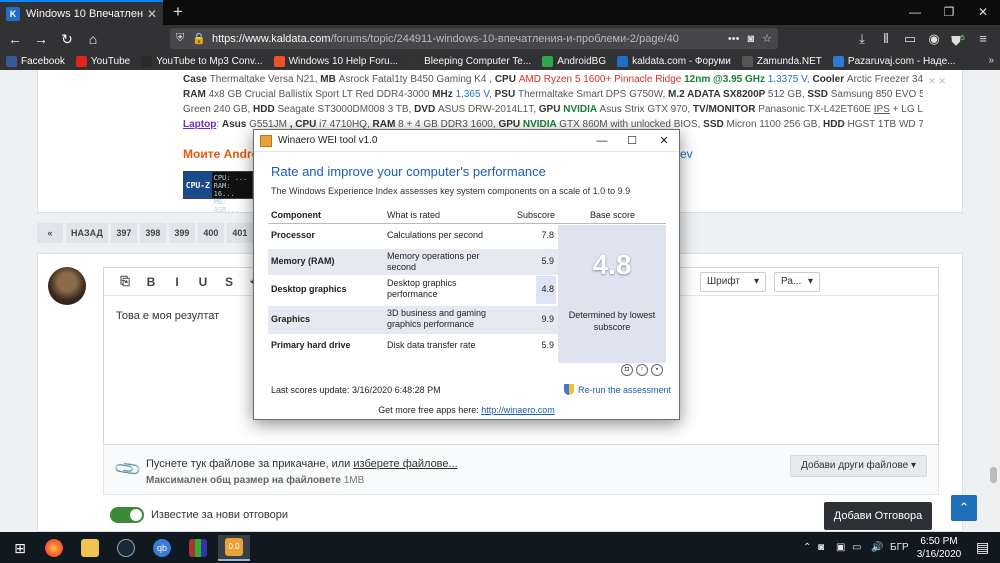 The width and height of the screenshot is (1000, 563). Describe the element at coordinates (152, 14) in the screenshot. I see `tab-close-icon: ✕` at that location.